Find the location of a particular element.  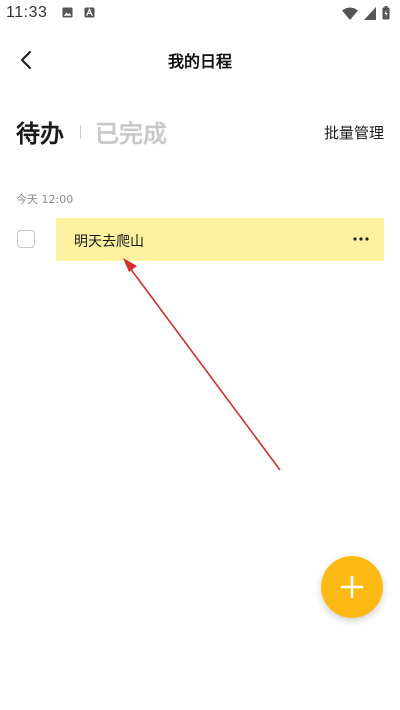

status-right-icons is located at coordinates (366, 13).